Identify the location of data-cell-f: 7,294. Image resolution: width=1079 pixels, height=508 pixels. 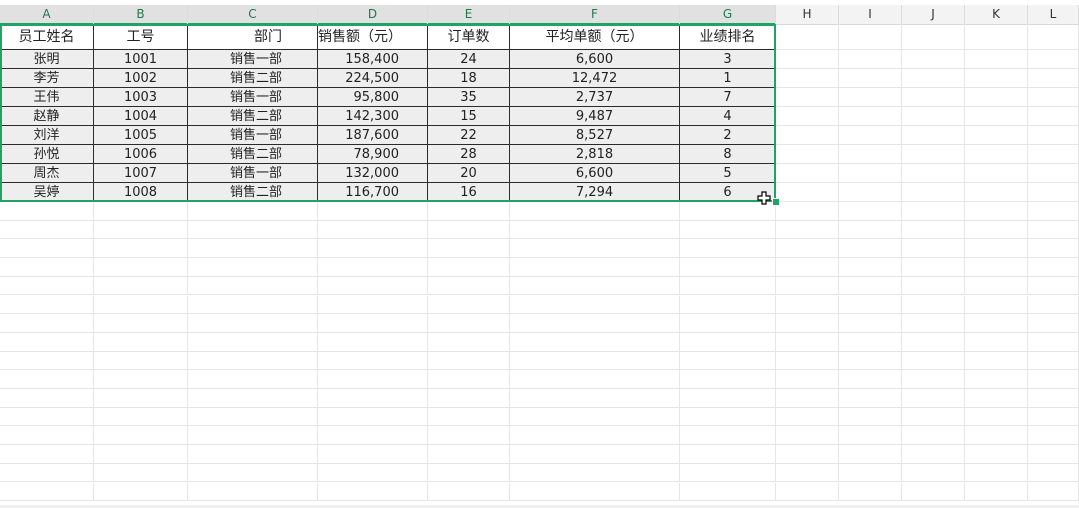
(595, 192).